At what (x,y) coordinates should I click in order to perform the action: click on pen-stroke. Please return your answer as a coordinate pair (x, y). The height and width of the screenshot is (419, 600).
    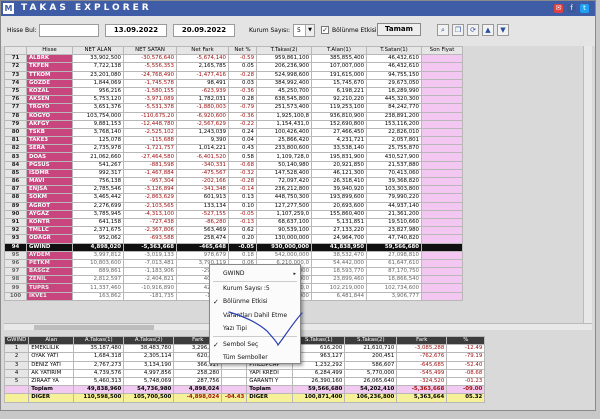
    Looking at the image, I should click on (265, 329).